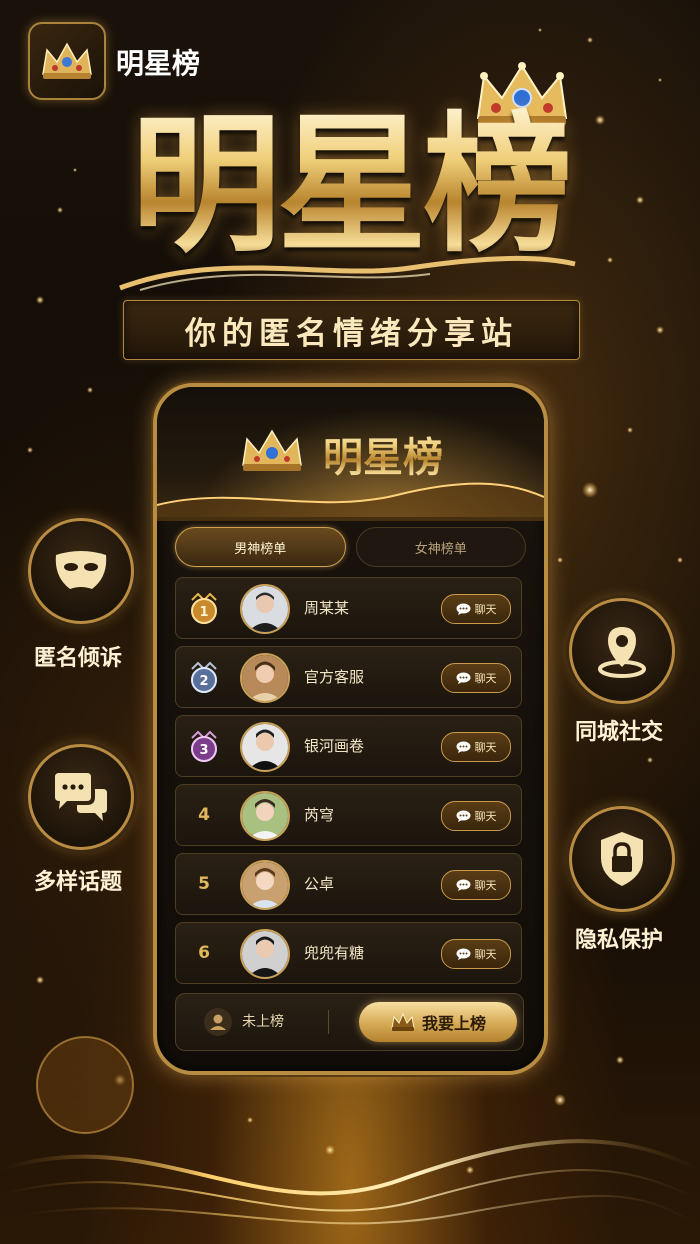 The image size is (700, 1244). Describe the element at coordinates (203, 681) in the screenshot. I see `svg-text: 2` at that location.